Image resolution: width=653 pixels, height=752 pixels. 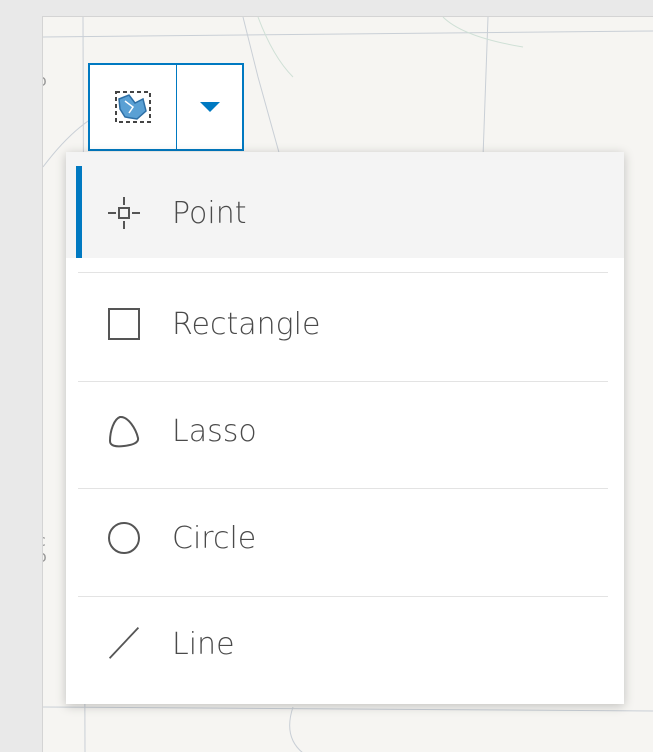 I want to click on caret-down-icon, so click(x=209, y=107).